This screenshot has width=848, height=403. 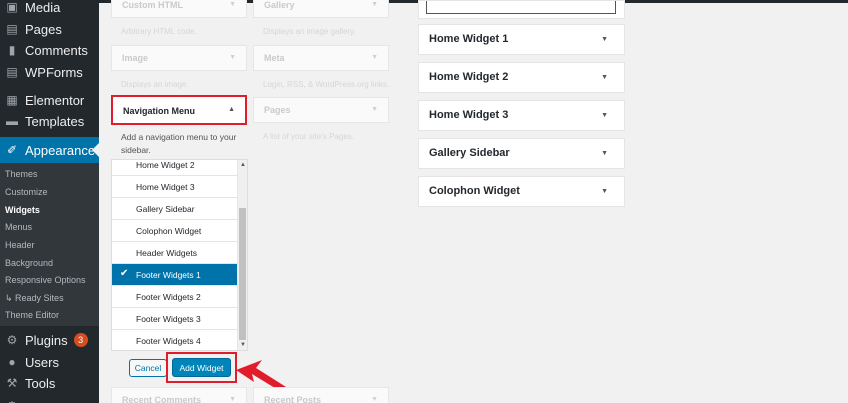 I want to click on scroll-thumb, so click(x=242, y=274).